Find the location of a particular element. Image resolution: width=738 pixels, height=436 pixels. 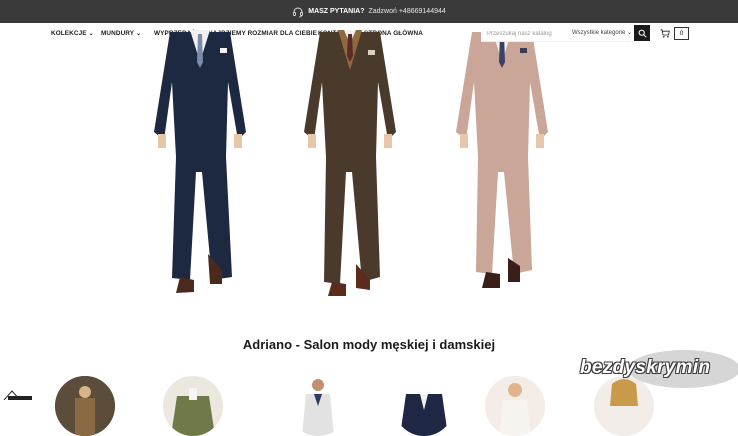

top-announcement-bar: MASZ PYTANIA? Zadzwoń +48669144944 is located at coordinates (369, 11).